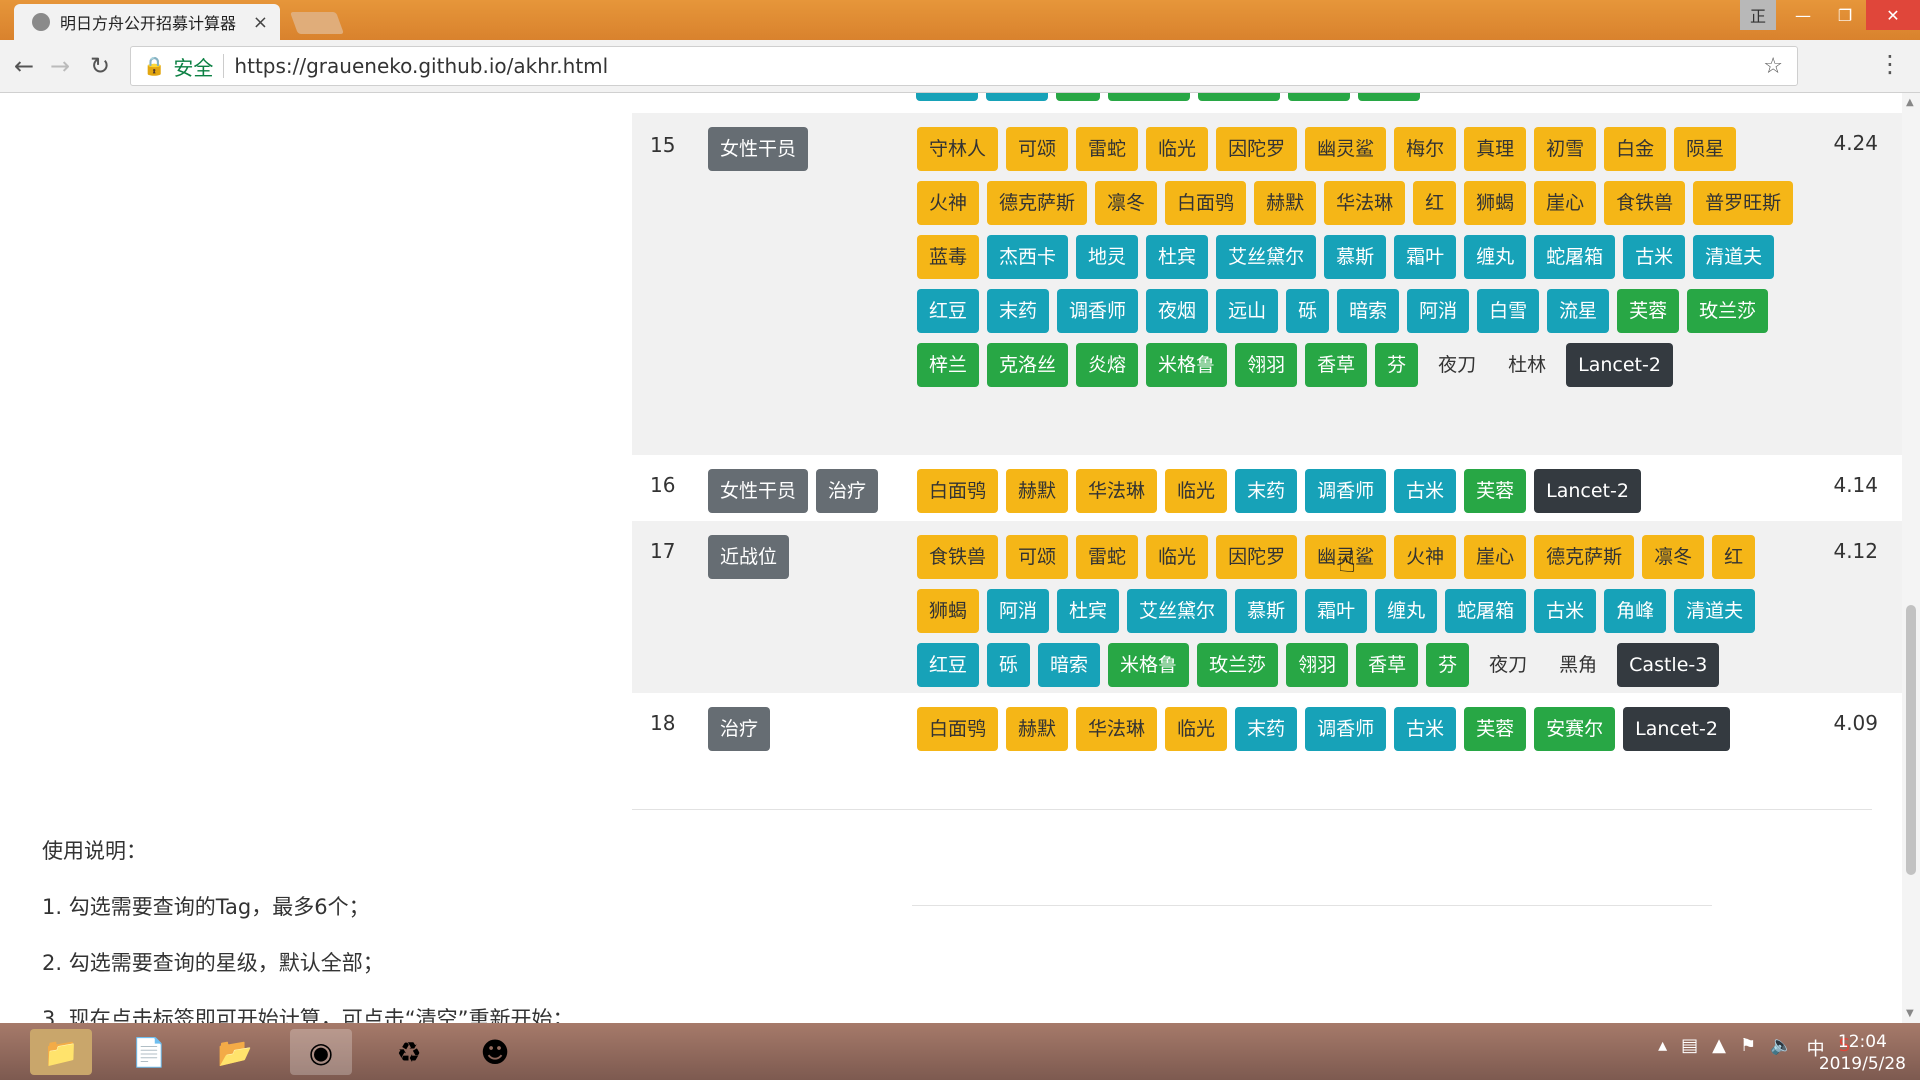 The width and height of the screenshot is (1920, 1080). I want to click on taskbar-clock: 12:04 2019/5/28, so click(1862, 1053).